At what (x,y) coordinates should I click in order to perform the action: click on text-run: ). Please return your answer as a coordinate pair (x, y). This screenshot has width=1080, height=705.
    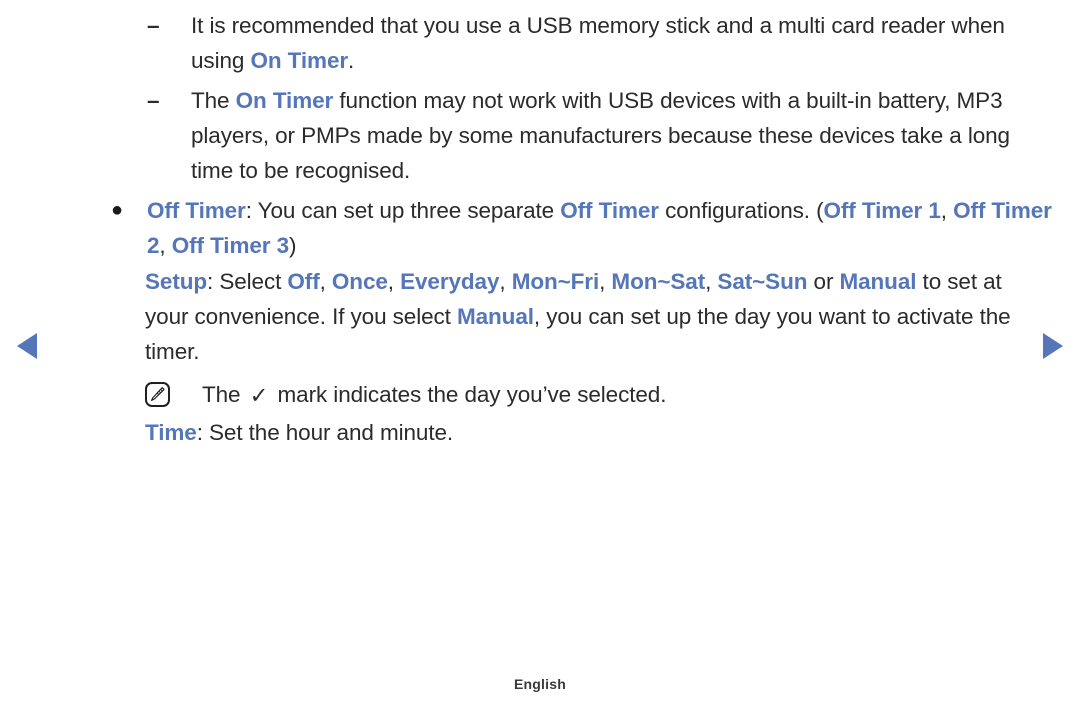
    Looking at the image, I should click on (293, 245).